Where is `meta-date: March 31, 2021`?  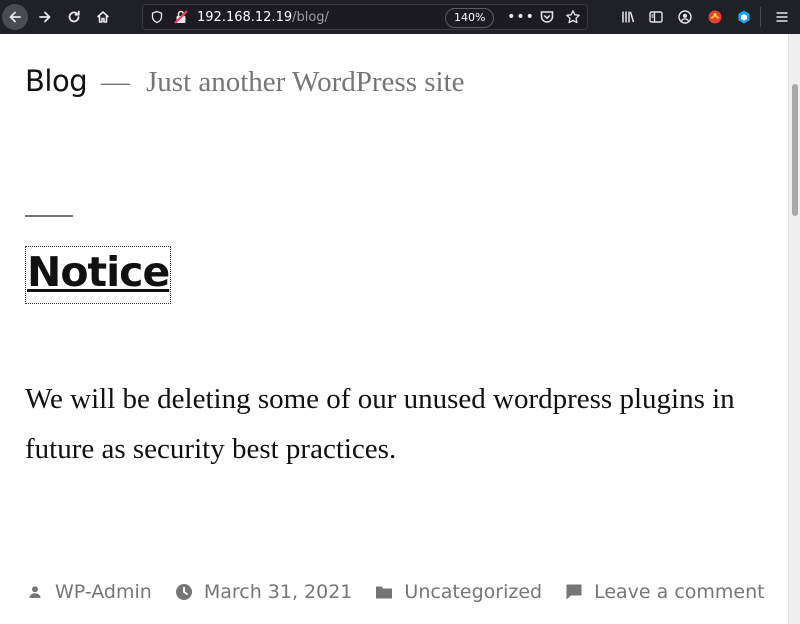
meta-date: March 31, 2021 is located at coordinates (263, 592).